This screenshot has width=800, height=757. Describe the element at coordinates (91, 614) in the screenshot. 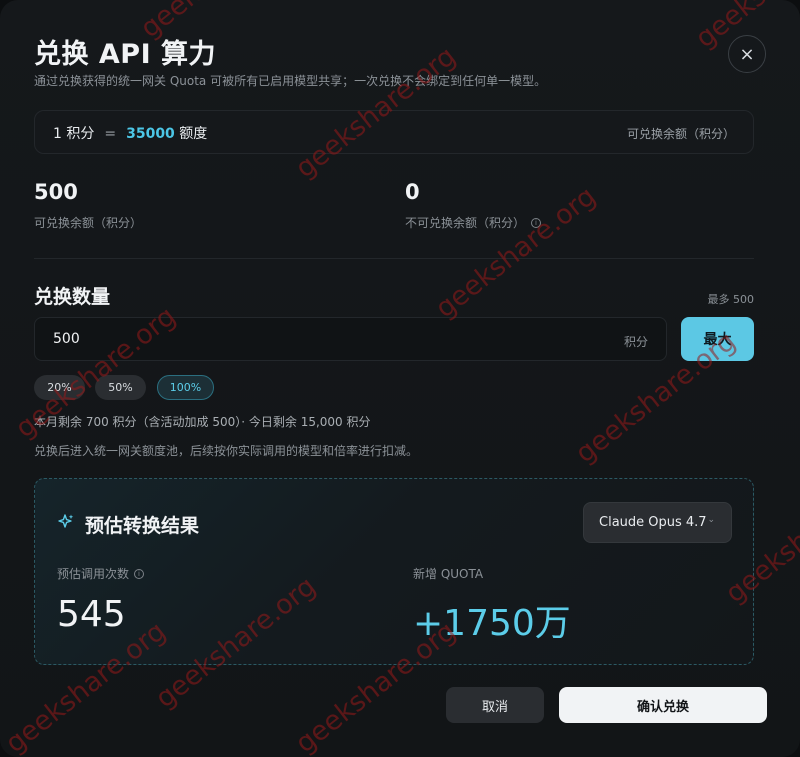

I see `calls-value: 545` at that location.